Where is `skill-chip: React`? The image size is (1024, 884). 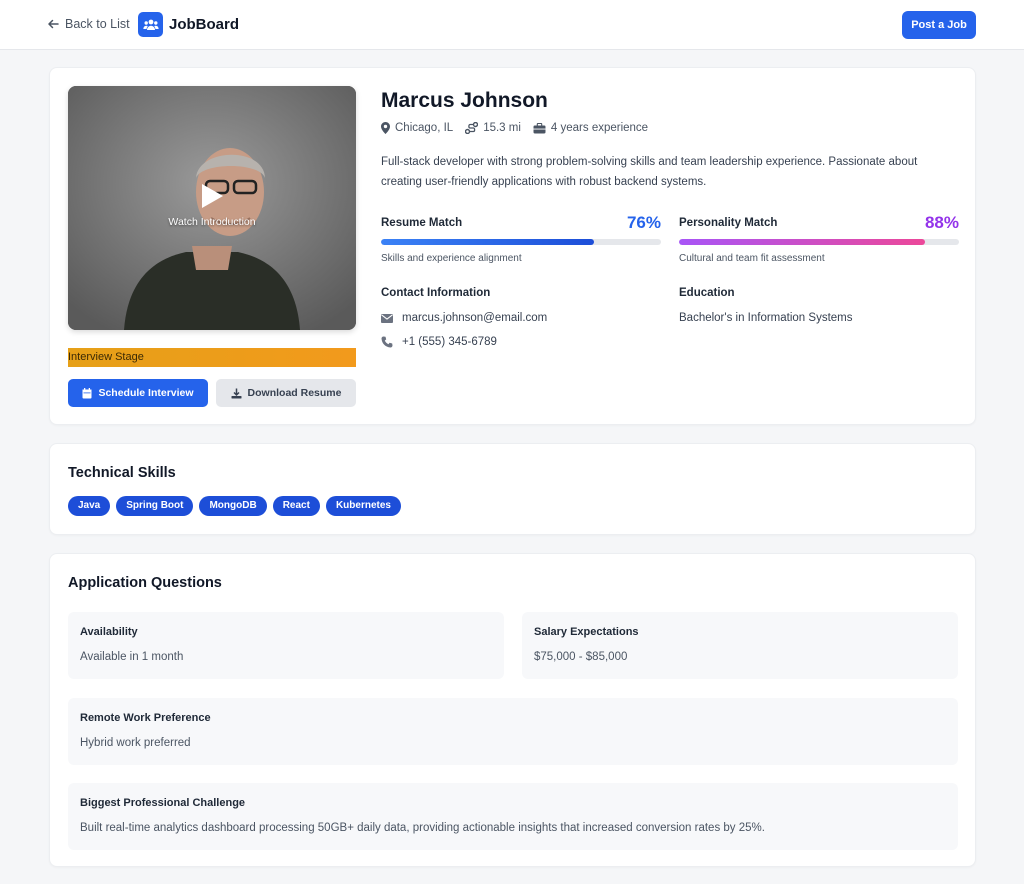 skill-chip: React is located at coordinates (296, 506).